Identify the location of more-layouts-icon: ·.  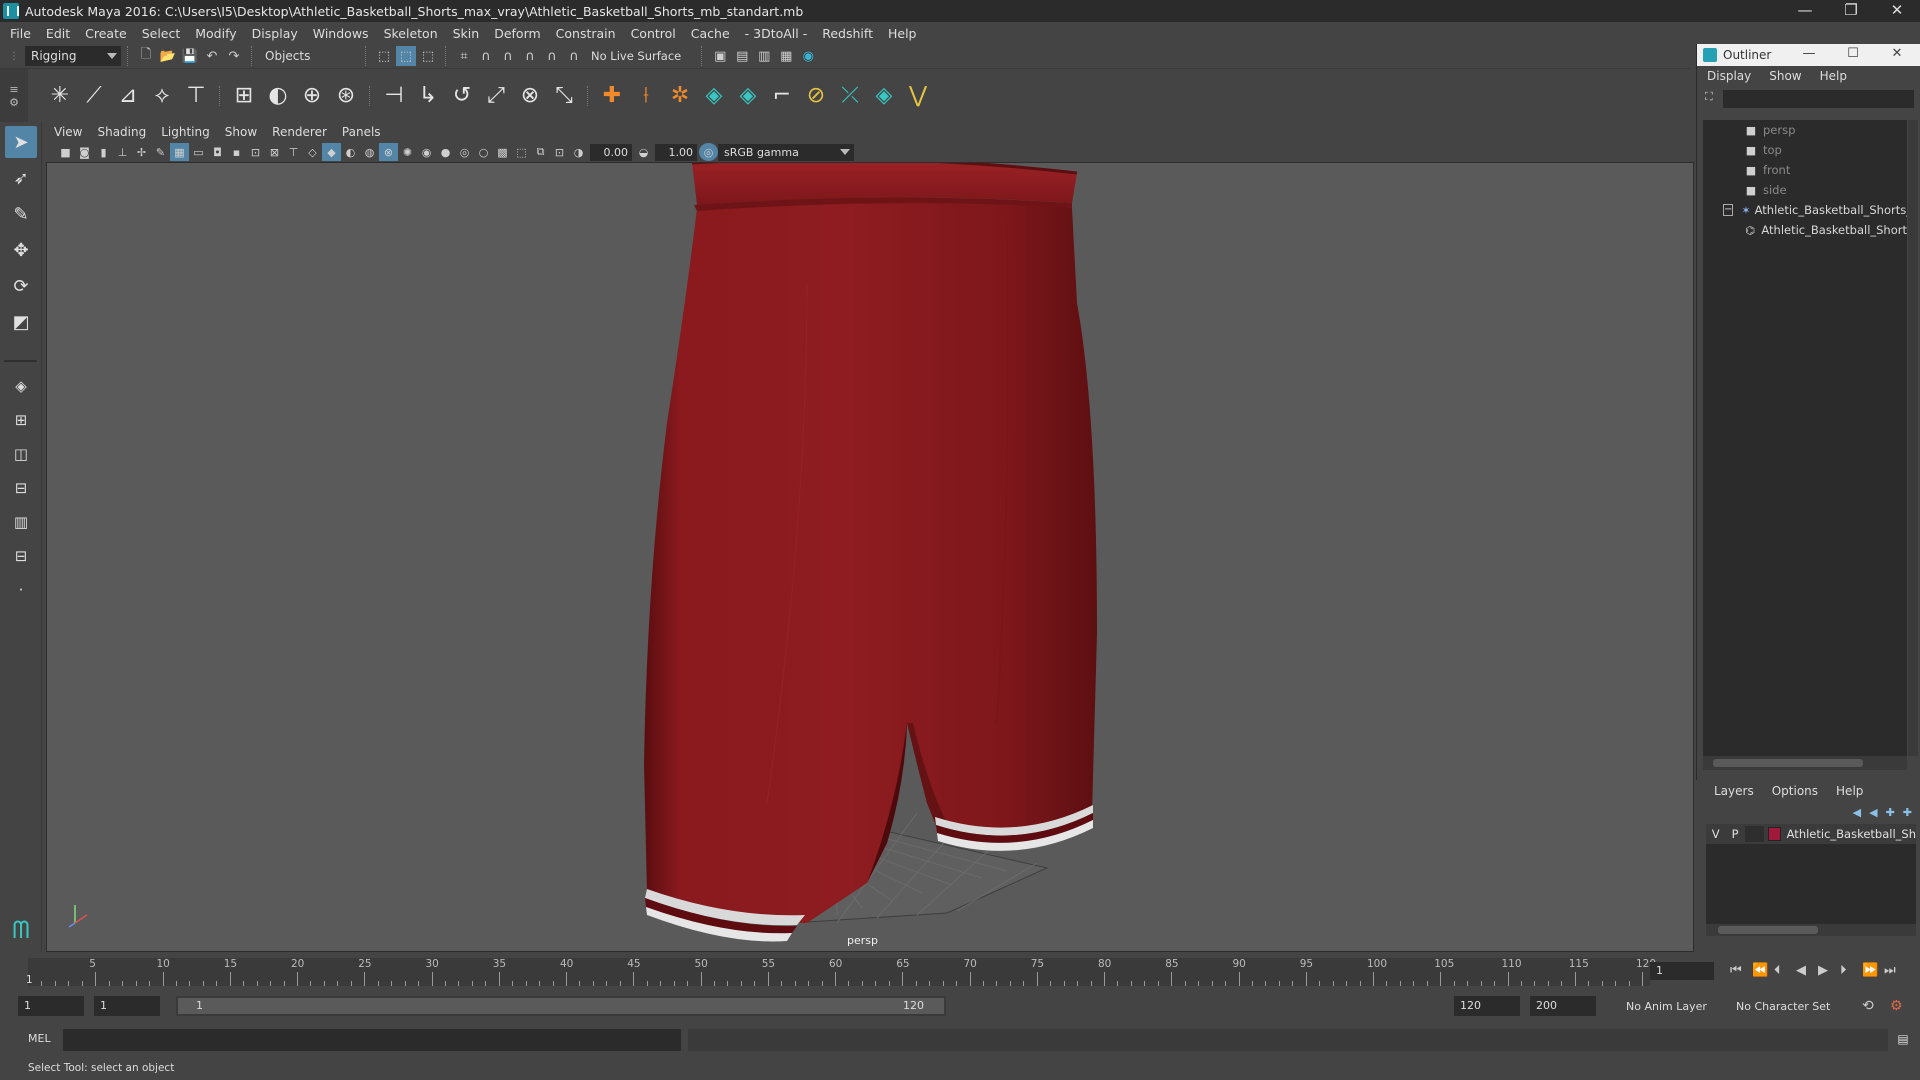
(21, 590).